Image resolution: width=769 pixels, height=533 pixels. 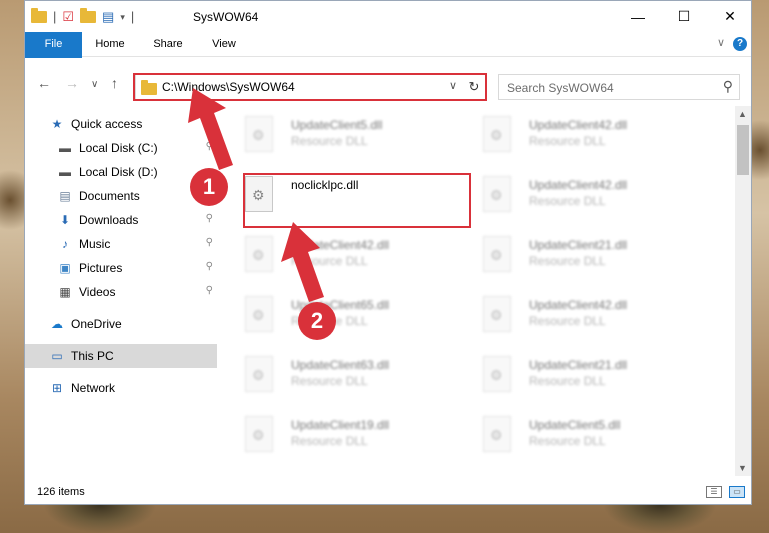 I want to click on close-button: ✕, so click(x=730, y=16).